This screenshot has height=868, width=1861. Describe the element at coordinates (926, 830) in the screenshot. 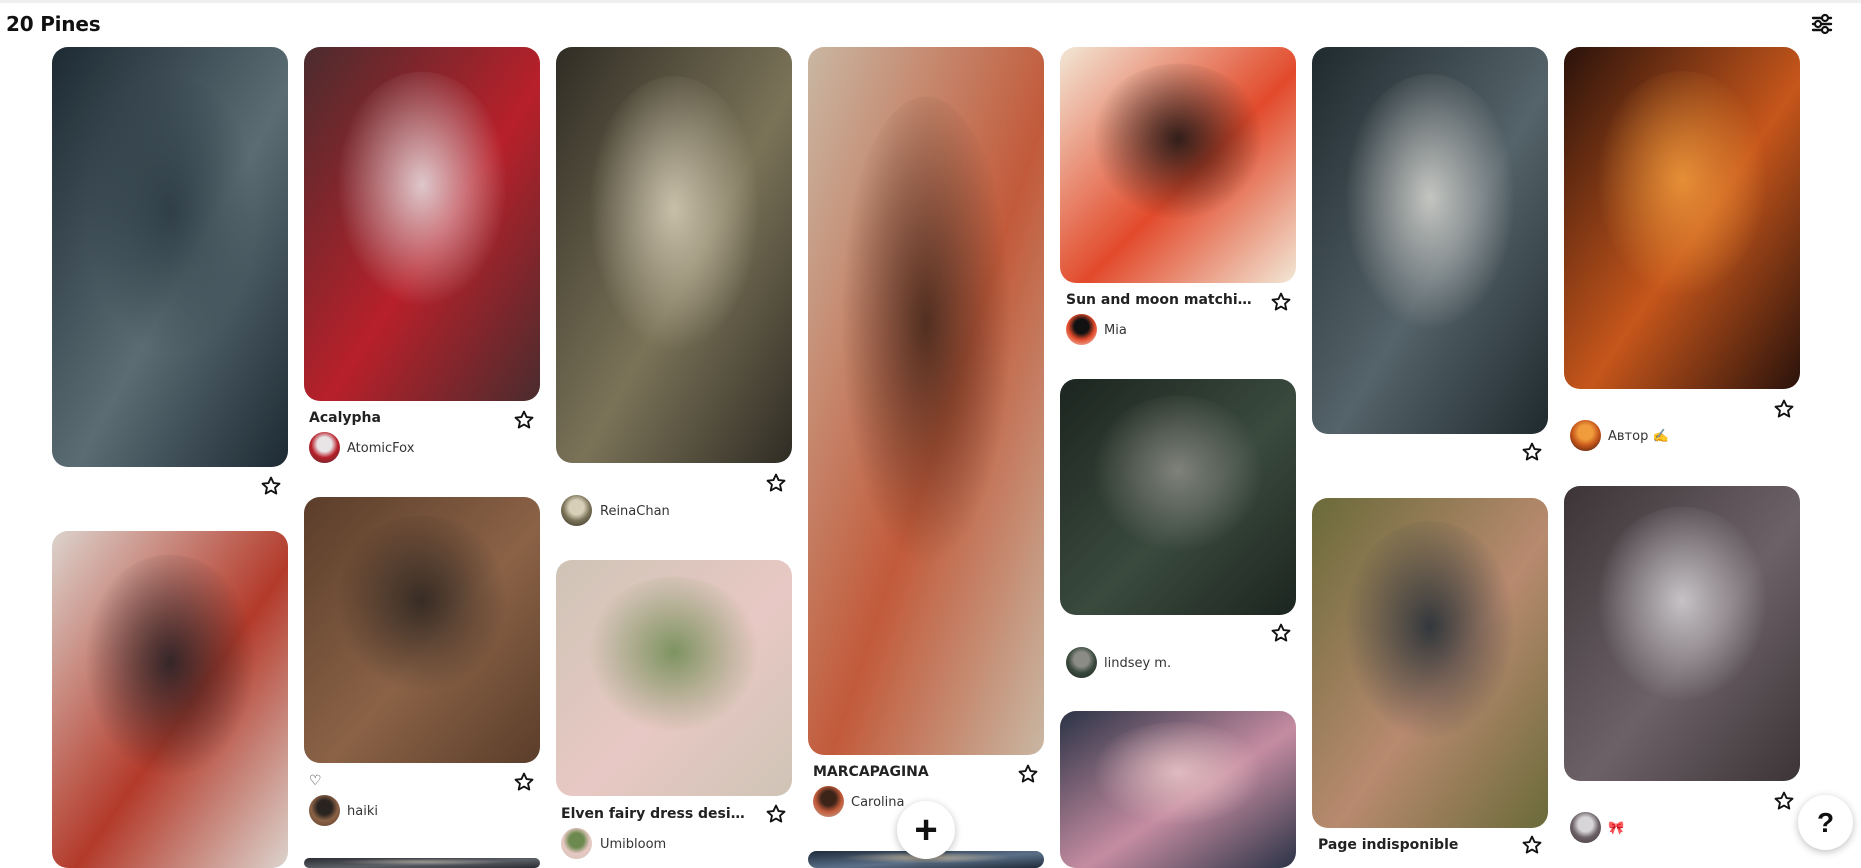

I see `add-pin-button: +` at that location.